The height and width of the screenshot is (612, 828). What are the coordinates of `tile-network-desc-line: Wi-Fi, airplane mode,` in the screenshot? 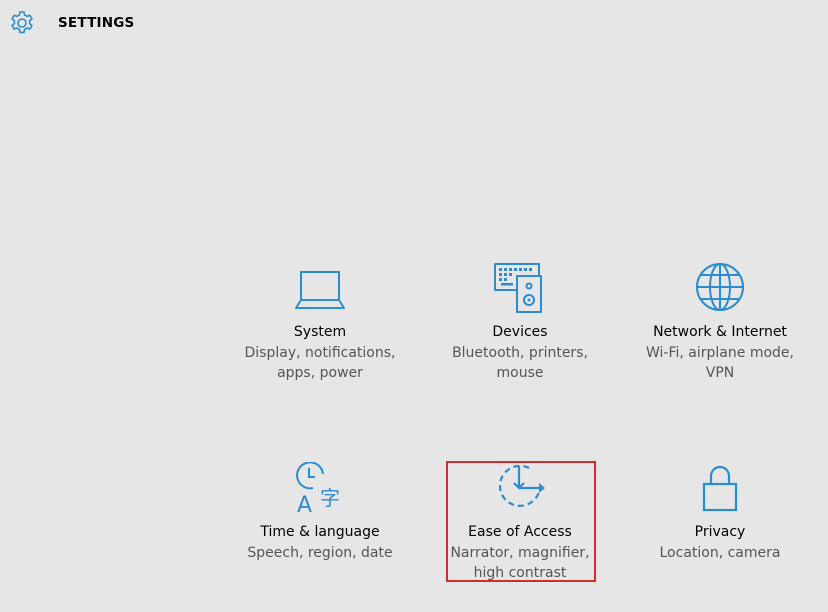 It's located at (720, 353).